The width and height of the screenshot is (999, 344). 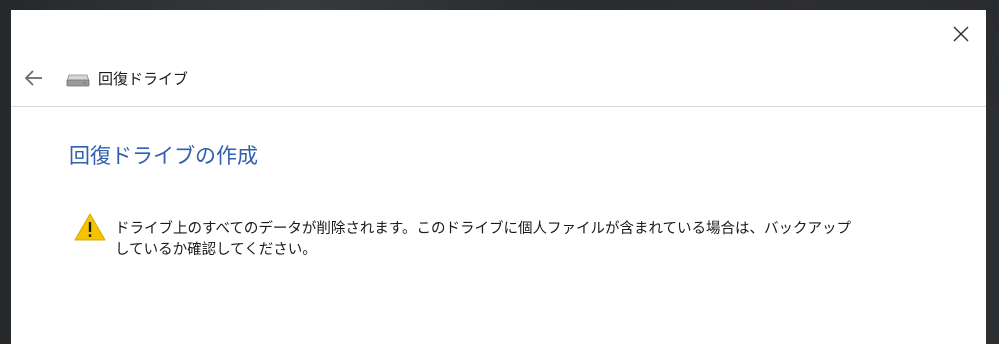 I want to click on drive-icon, so click(x=78, y=80).